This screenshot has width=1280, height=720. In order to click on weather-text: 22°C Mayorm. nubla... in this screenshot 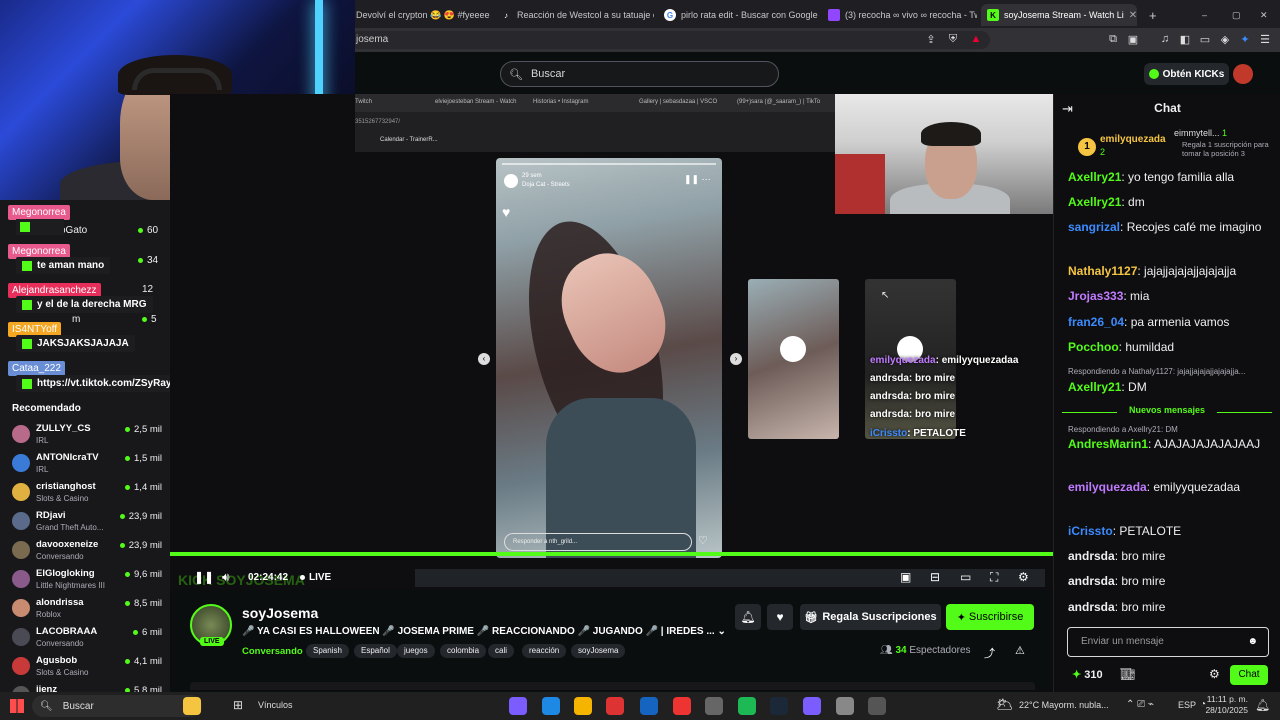, I will do `click(1064, 705)`.